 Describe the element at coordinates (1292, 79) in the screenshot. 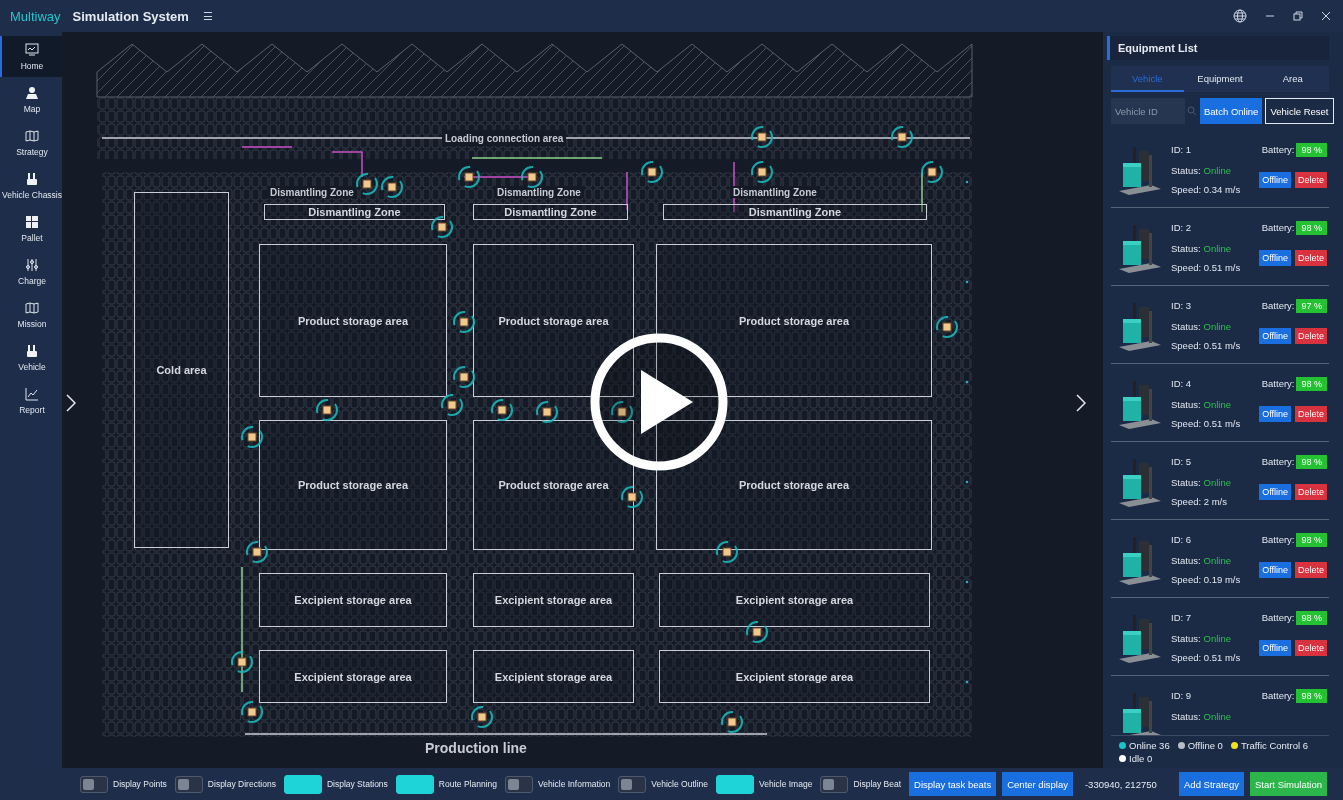

I see `tab: Area` at that location.